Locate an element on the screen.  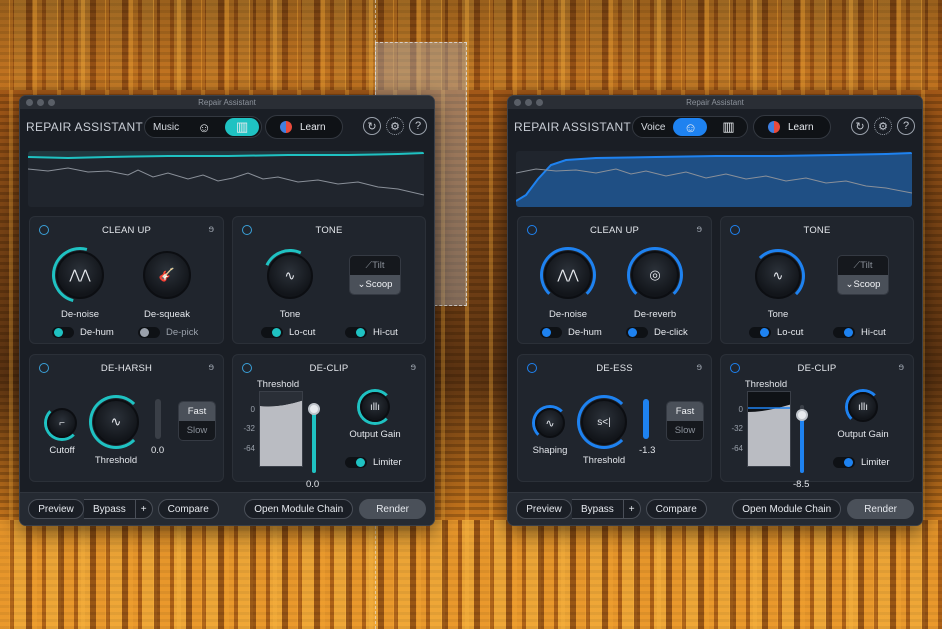
window-title: Repair Assistant is located at coordinates (227, 102).